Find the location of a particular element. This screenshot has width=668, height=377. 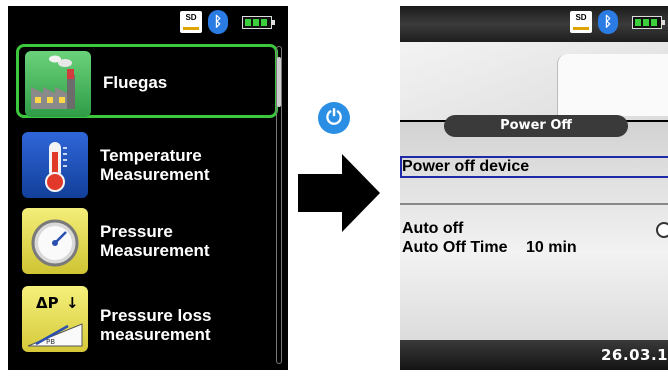

scrollbar is located at coordinates (279, 205).